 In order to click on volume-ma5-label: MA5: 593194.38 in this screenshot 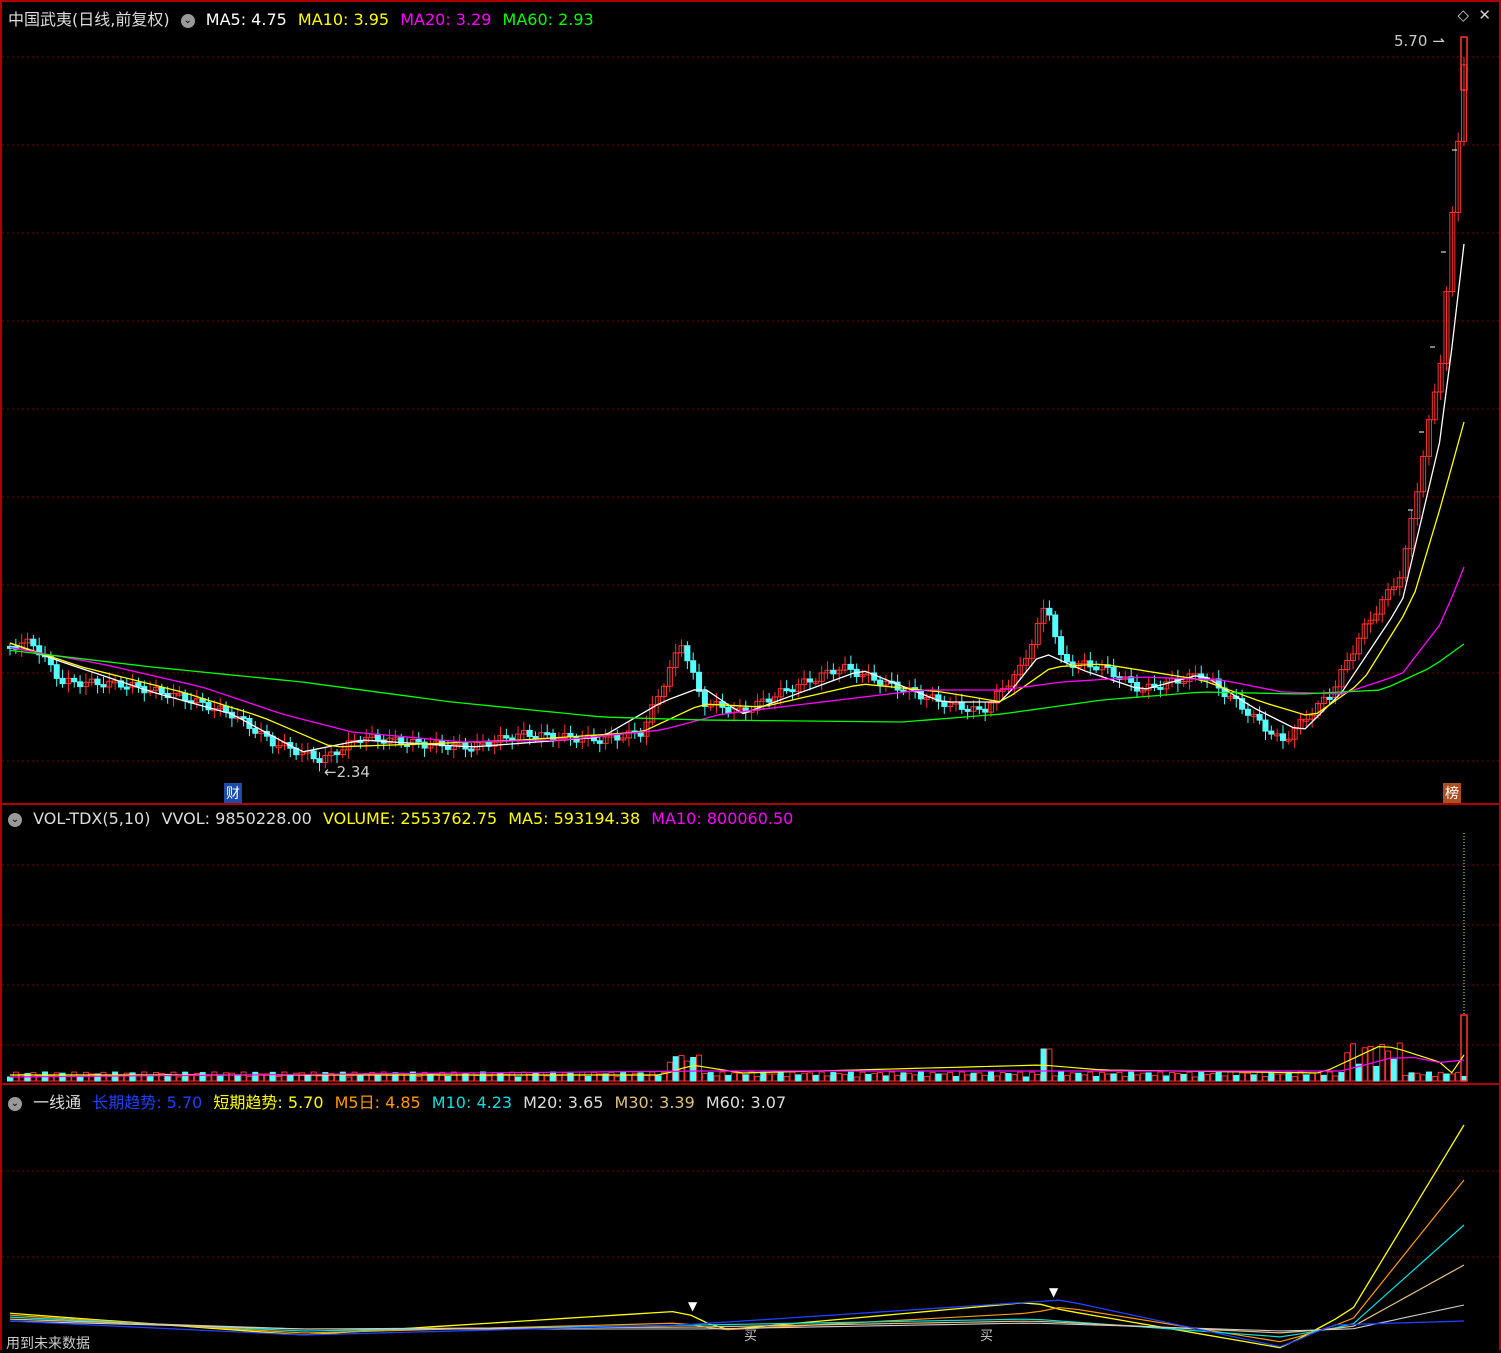, I will do `click(574, 818)`.